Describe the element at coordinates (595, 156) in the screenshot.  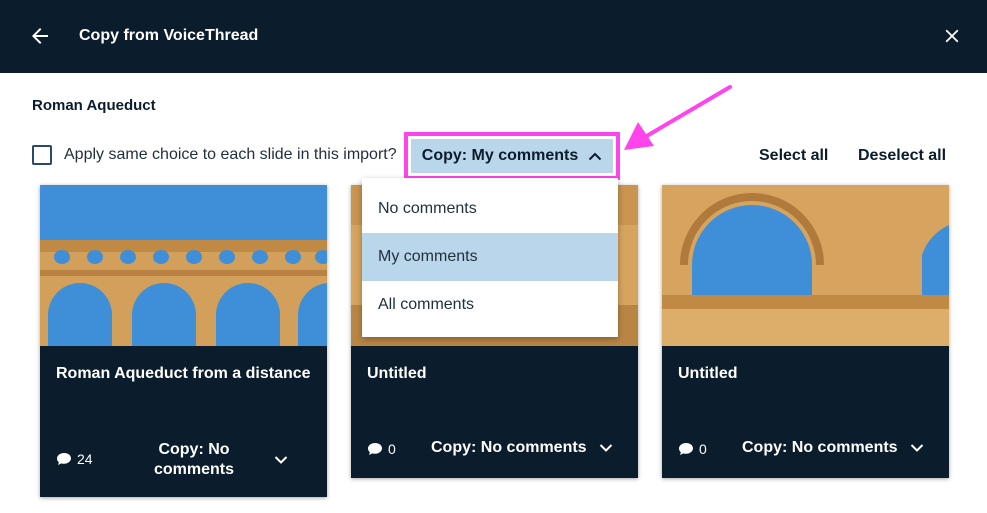
I see `chevron-up-icon` at that location.